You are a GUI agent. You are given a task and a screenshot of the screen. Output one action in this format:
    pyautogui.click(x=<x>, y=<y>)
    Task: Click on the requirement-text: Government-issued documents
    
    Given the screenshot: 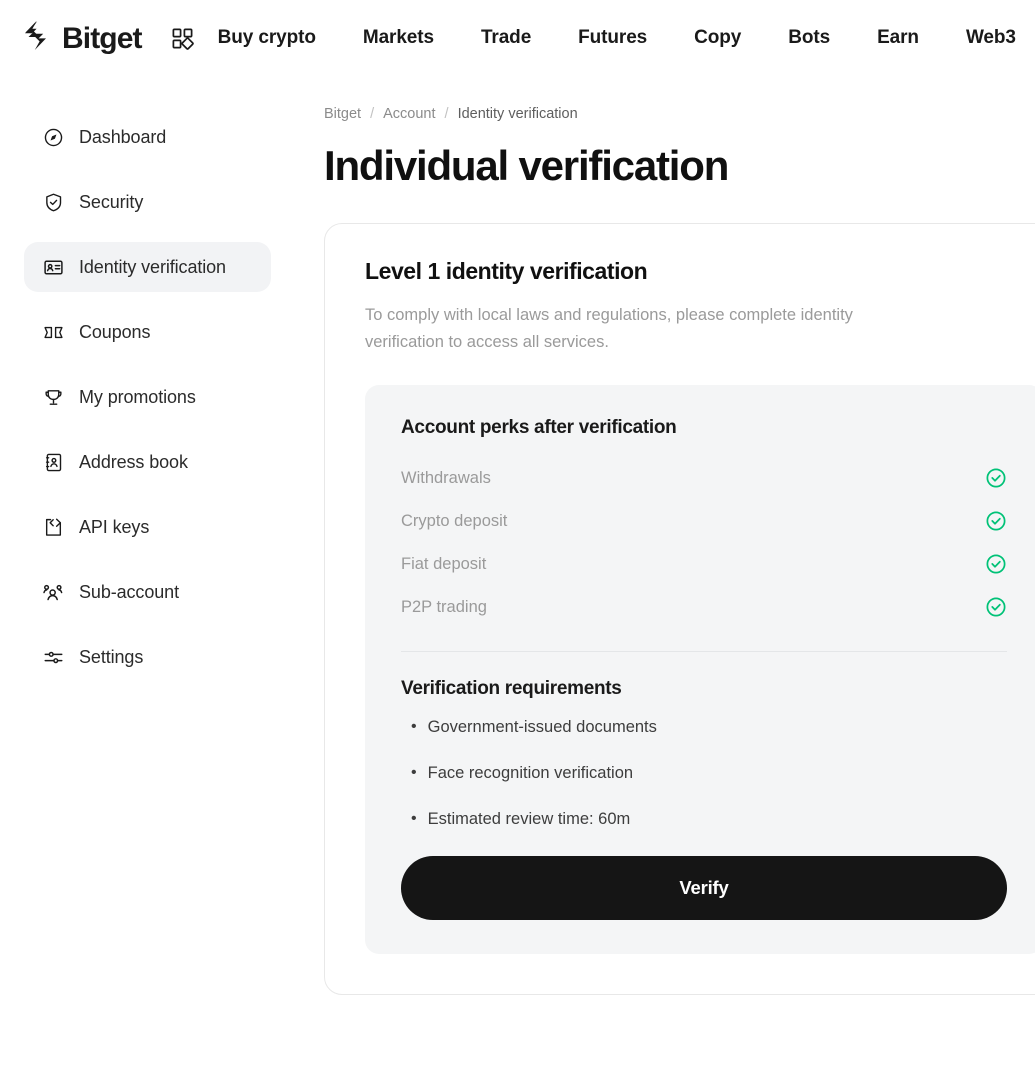 What is the action you would take?
    pyautogui.click(x=542, y=726)
    